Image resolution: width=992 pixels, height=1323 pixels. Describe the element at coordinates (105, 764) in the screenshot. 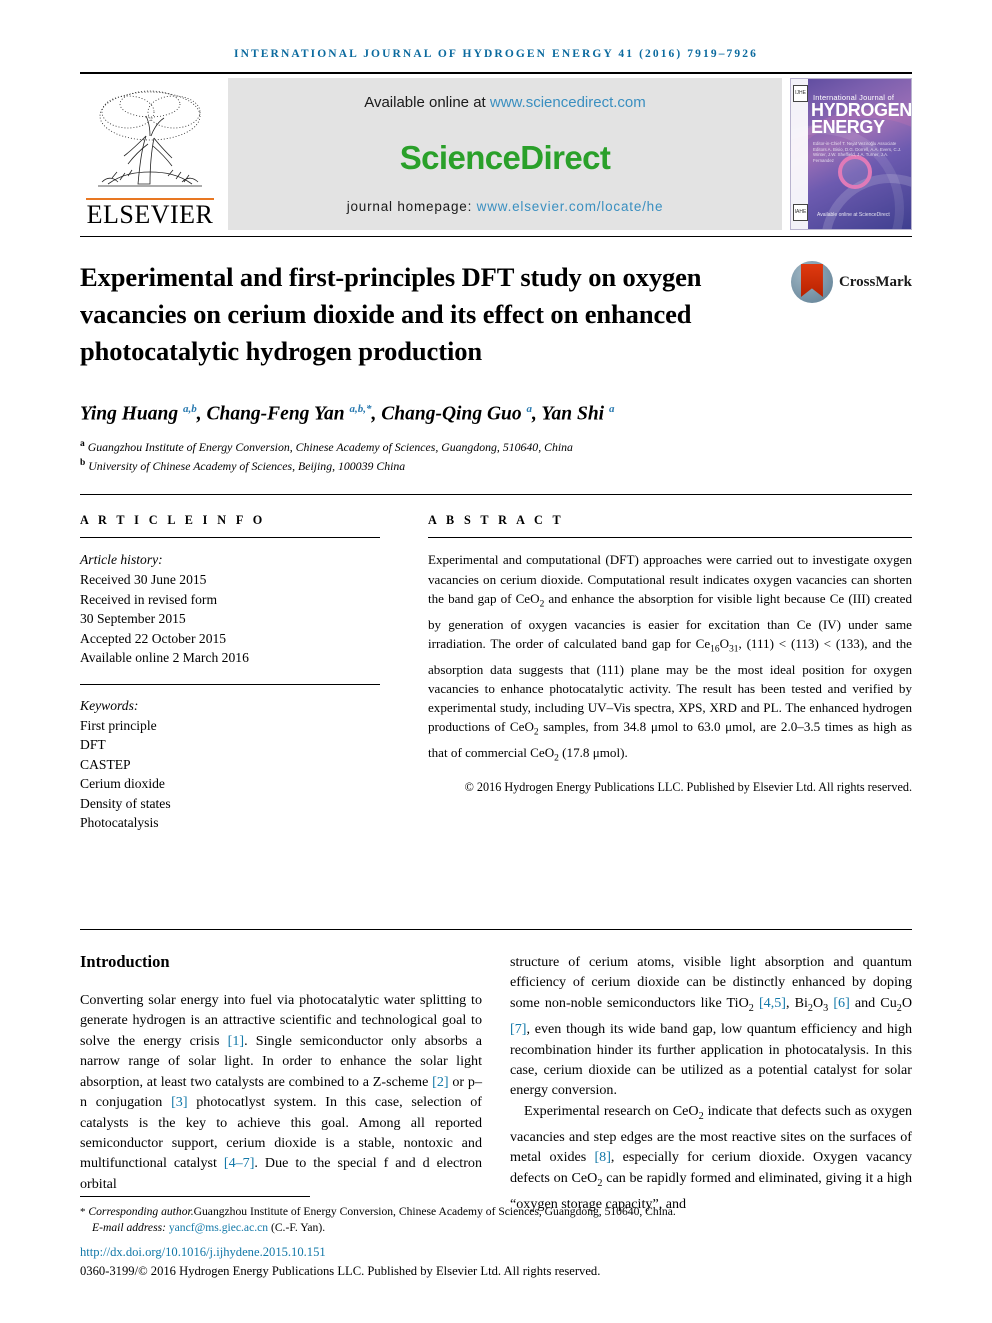

I see `keyword-item: CASTEP` at that location.